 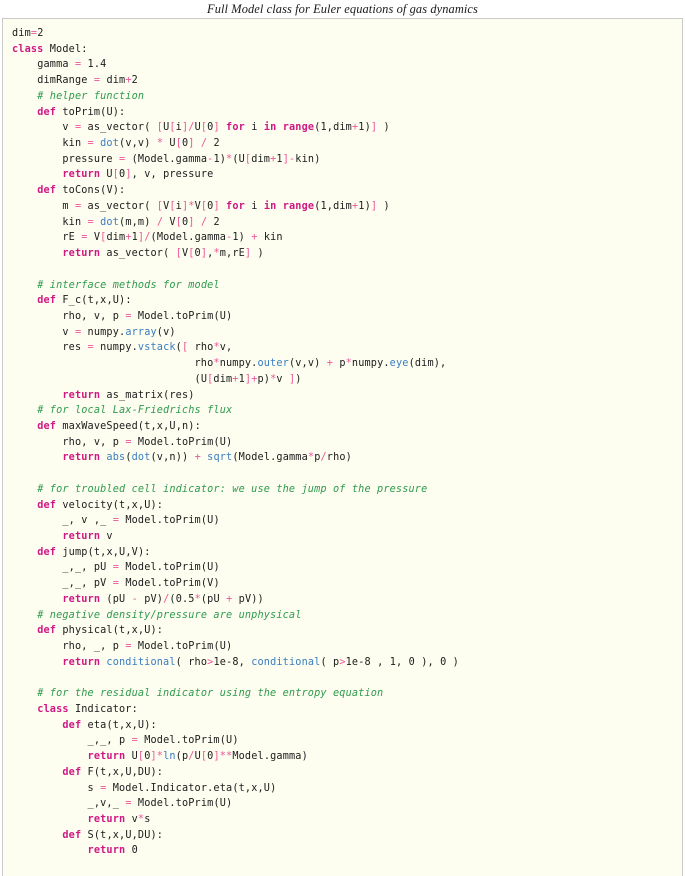 I want to click on code-line: v = numpy.array(v), so click(x=119, y=332).